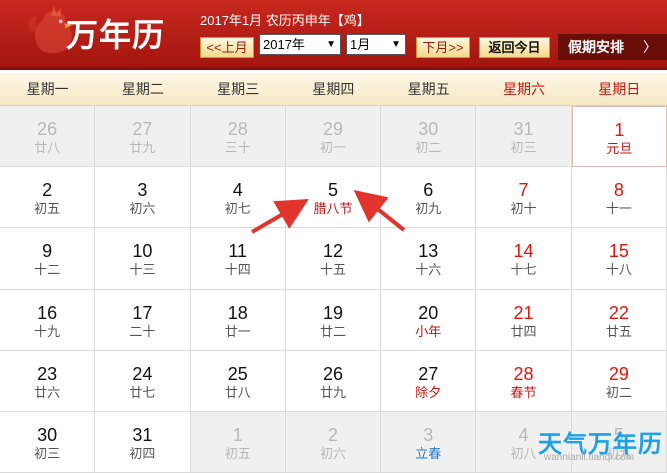 The image size is (667, 473). I want to click on calendar-day-cell: 14 十七, so click(524, 259).